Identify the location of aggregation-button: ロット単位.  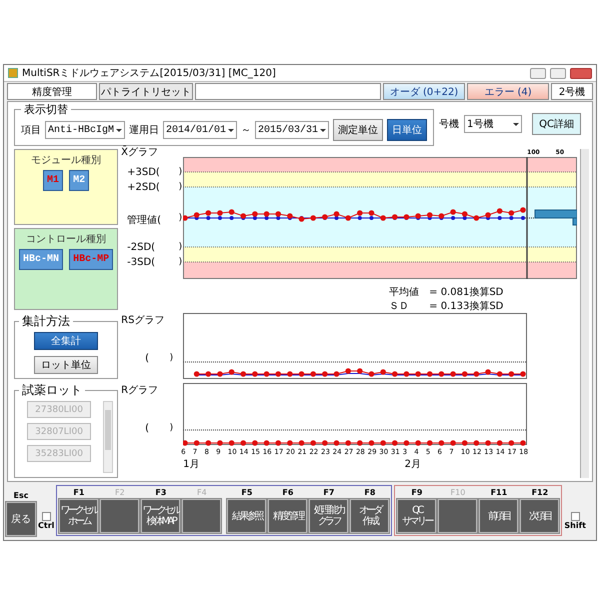
(66, 365).